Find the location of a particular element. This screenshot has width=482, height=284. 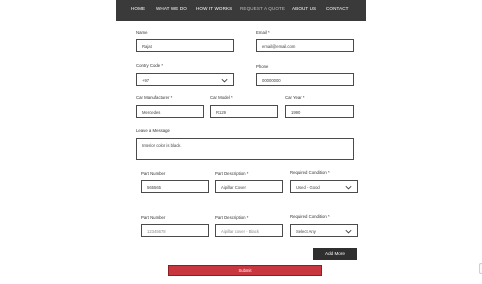

car-year-value: 1990 is located at coordinates (296, 112).